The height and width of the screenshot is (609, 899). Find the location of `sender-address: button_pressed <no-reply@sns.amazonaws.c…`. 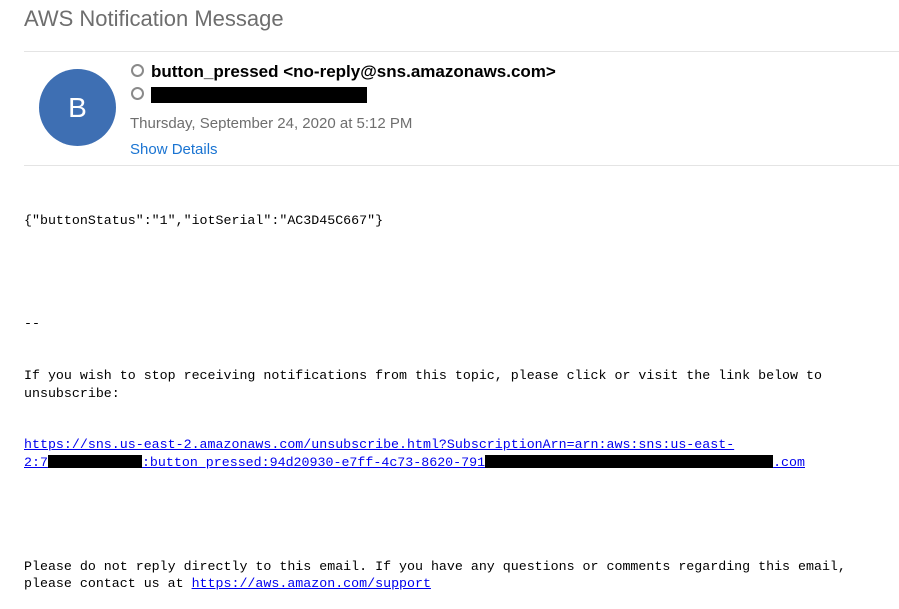

sender-address: button_pressed <no-reply@sns.amazonaws.c… is located at coordinates (353, 71).